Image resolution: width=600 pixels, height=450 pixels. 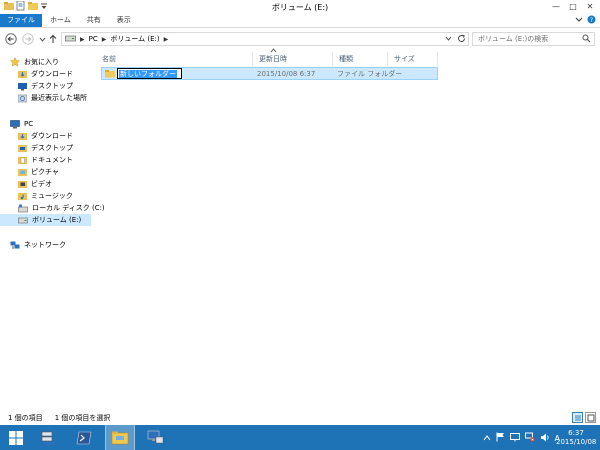 What do you see at coordinates (52, 86) in the screenshot?
I see `nav-item-label: デスクトップ` at bounding box center [52, 86].